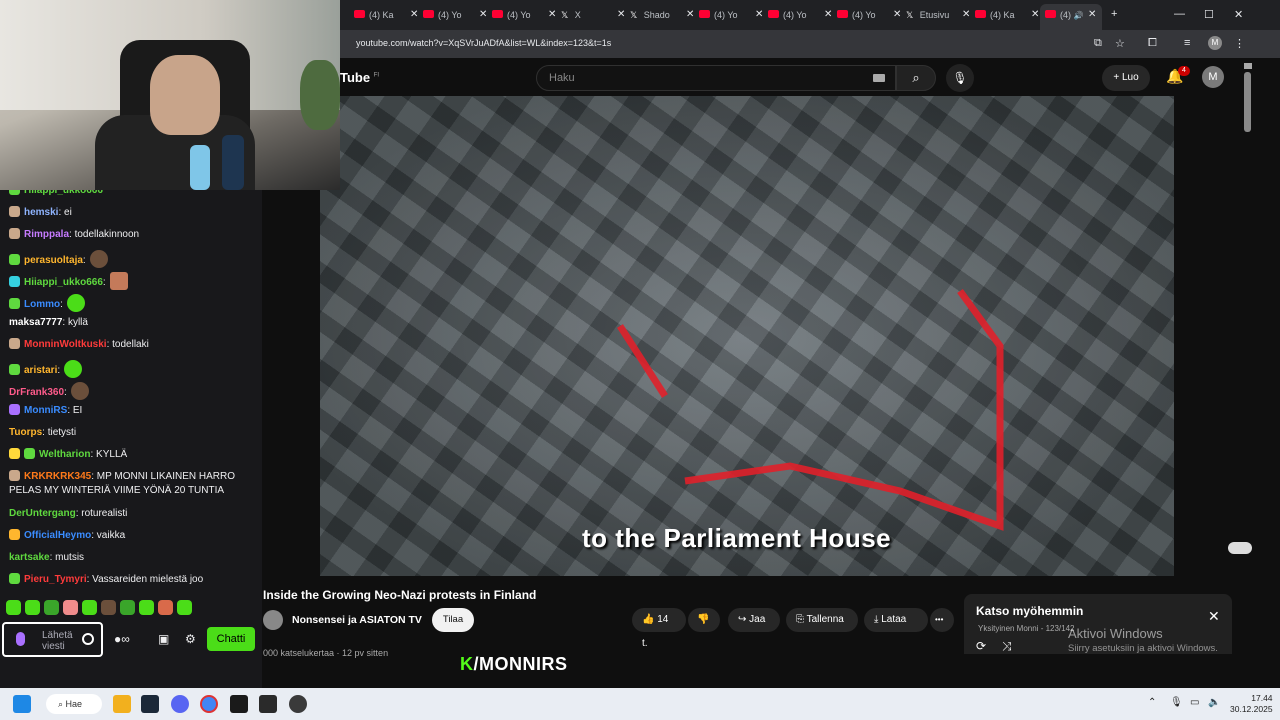  I want to click on ambient-mode-icon, so click(1240, 548).